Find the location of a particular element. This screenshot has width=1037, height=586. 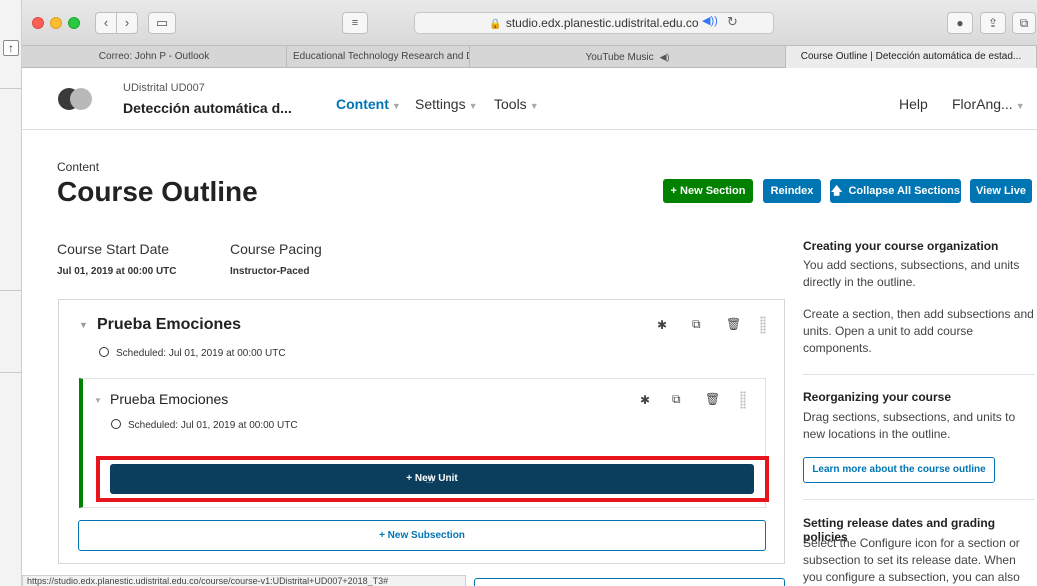

section-title: Prueba Emociones is located at coordinates (169, 325).